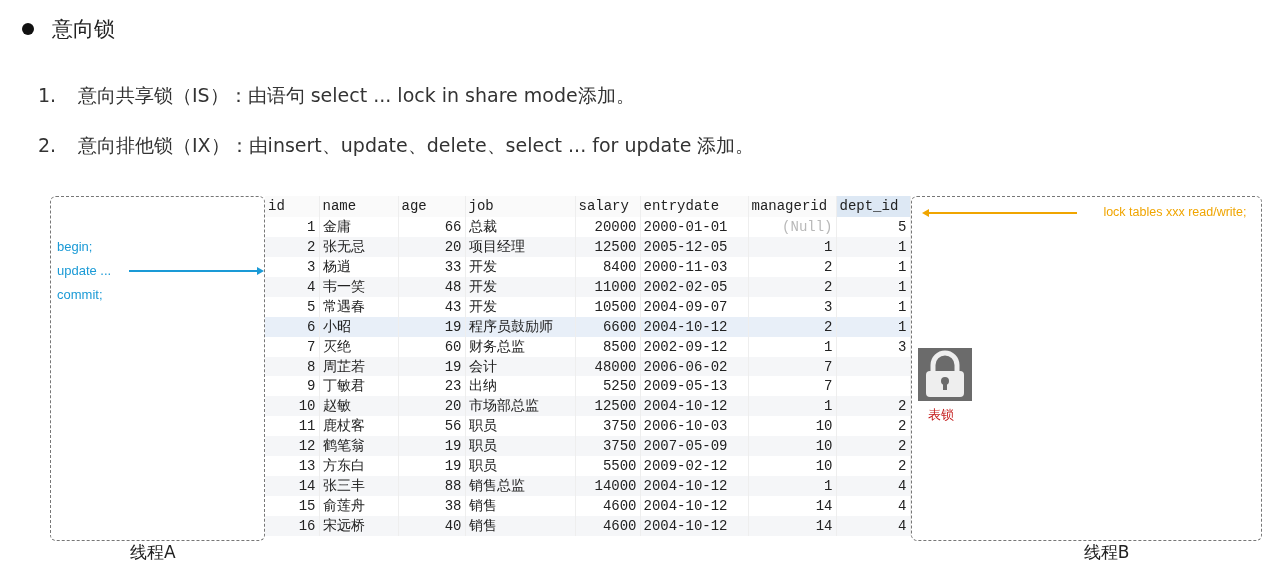 This screenshot has width=1285, height=575. Describe the element at coordinates (482, 446) in the screenshot. I see `table-cell: 职员` at that location.